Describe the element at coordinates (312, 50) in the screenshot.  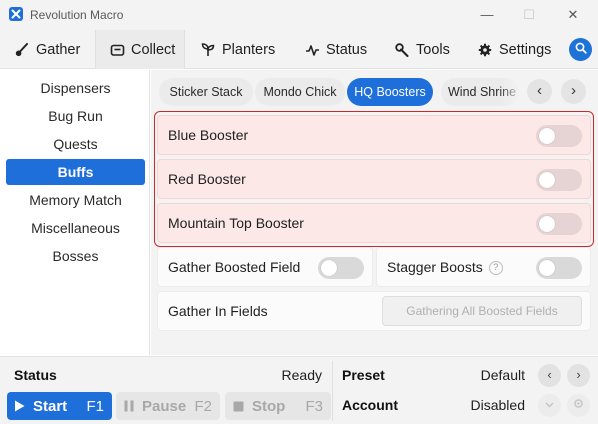
I see `pulse-icon` at that location.